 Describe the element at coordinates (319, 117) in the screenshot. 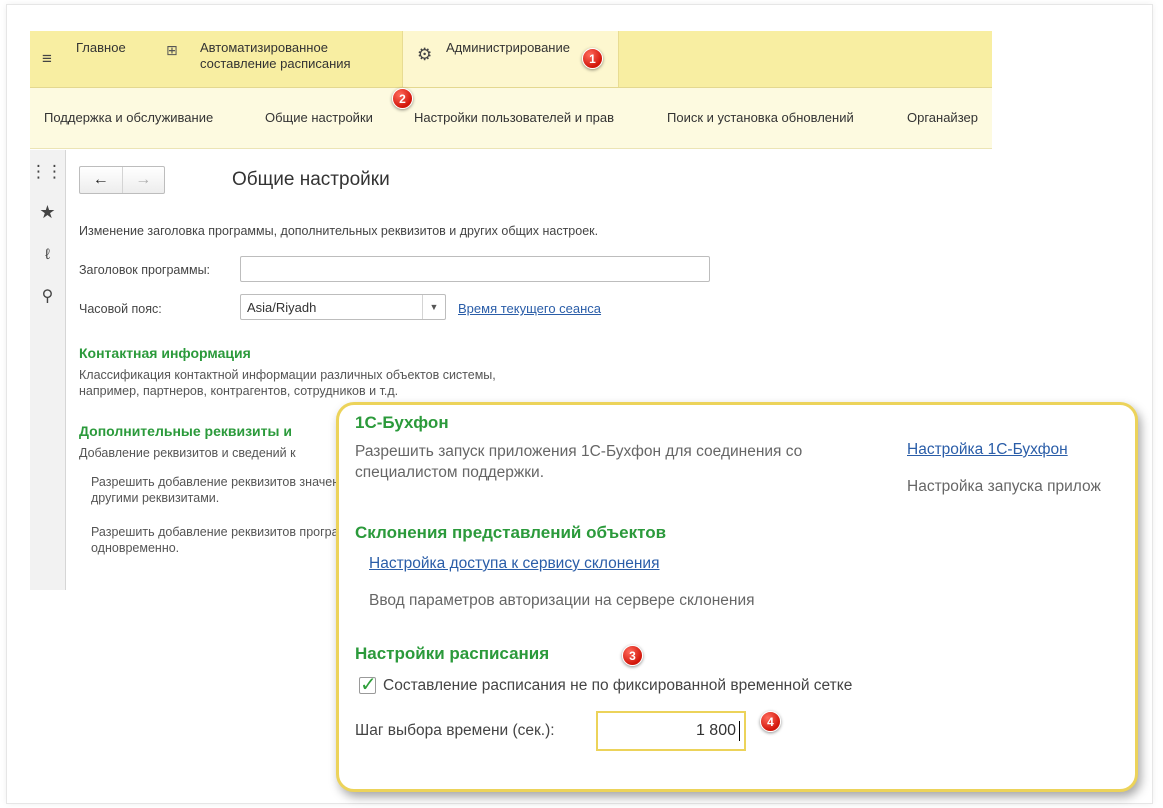

I see `func-general-settings: Общие настройки` at that location.